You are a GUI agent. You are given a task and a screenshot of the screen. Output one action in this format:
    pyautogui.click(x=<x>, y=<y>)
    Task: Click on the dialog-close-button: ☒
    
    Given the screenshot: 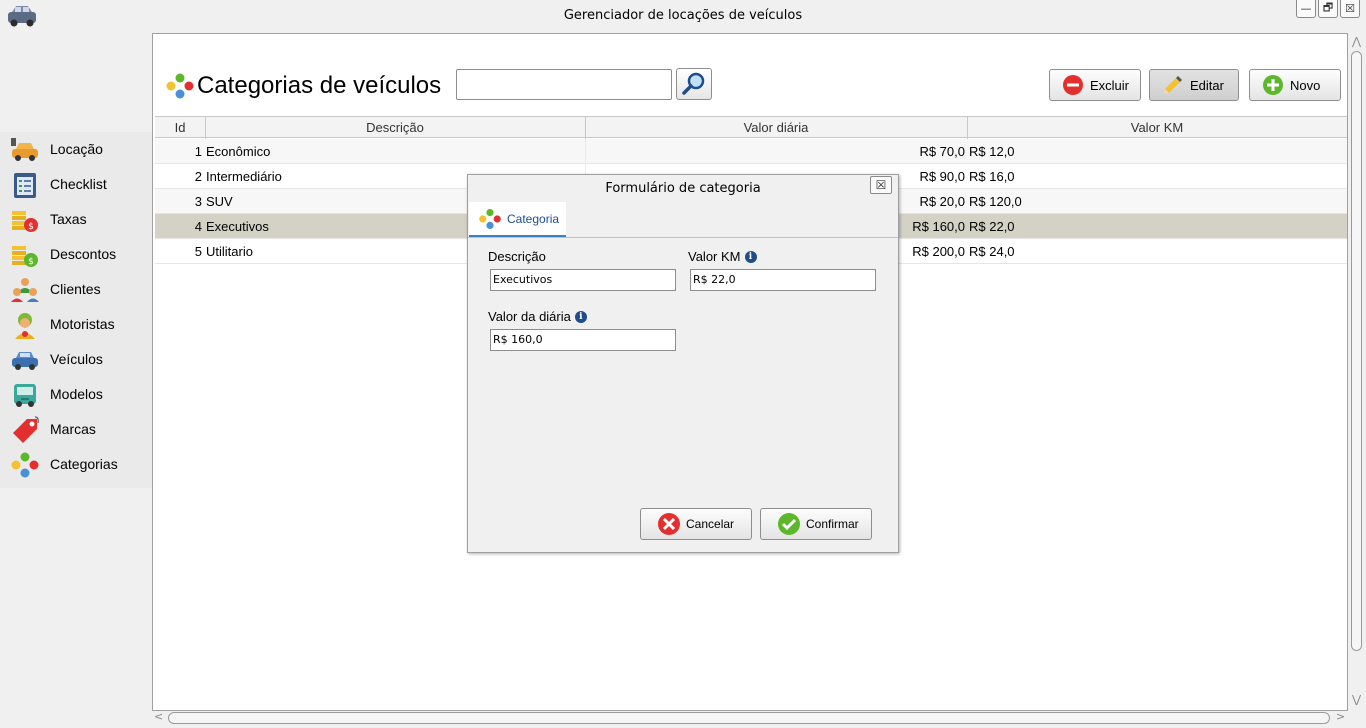 What is the action you would take?
    pyautogui.click(x=881, y=185)
    